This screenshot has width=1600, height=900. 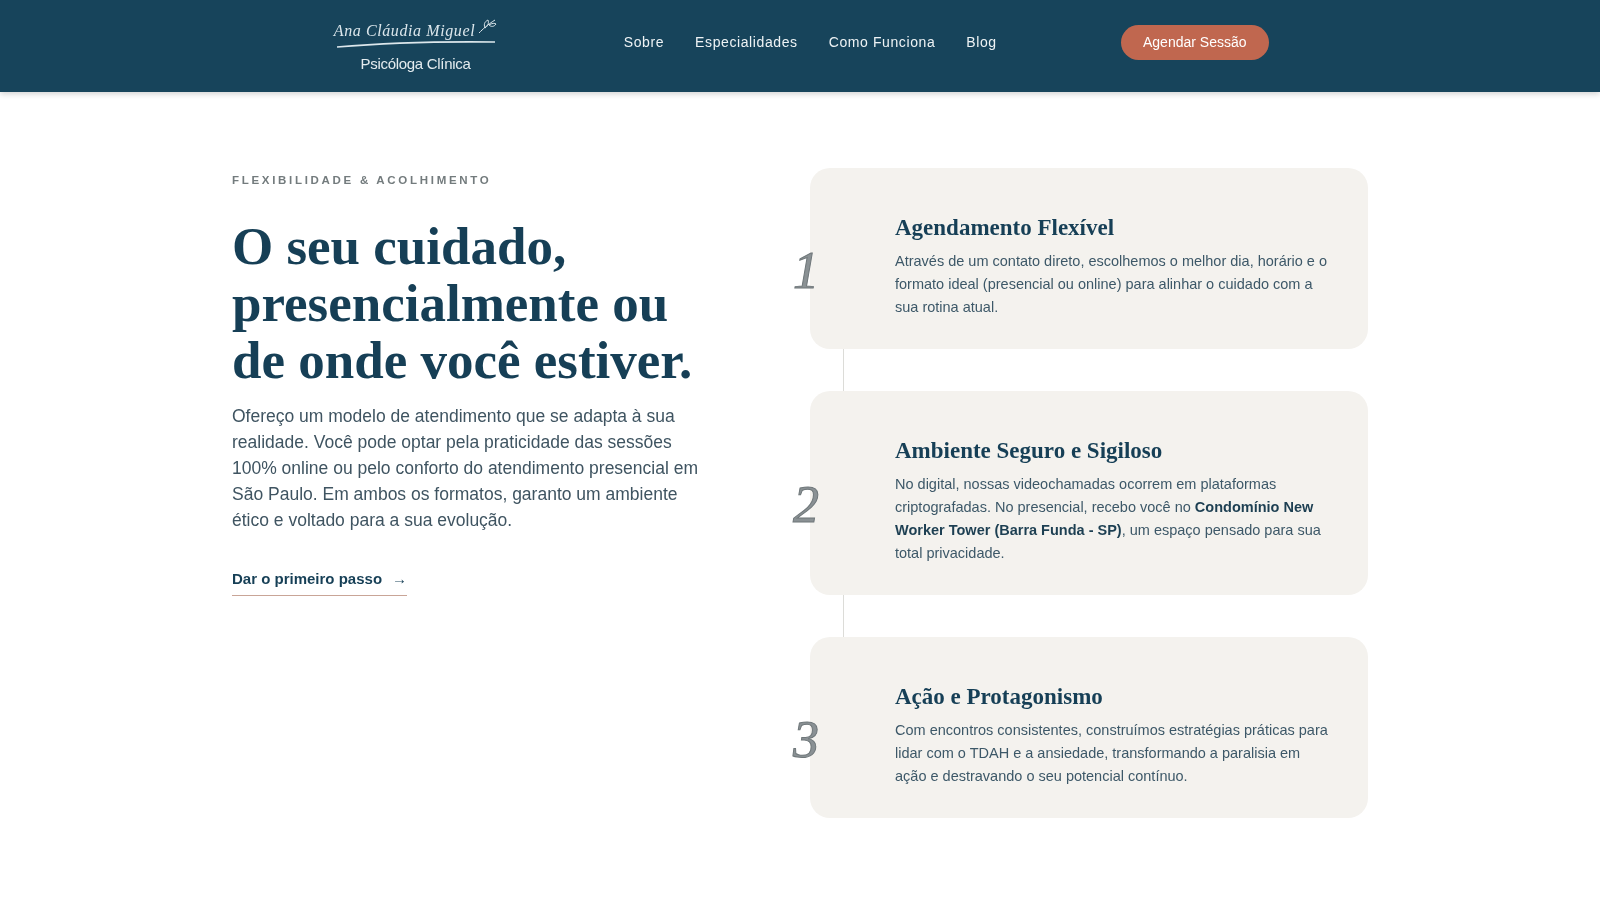 What do you see at coordinates (362, 180) in the screenshot?
I see `eyebrow-text: FLEXIBILIDADE & ACOLHIMENTO` at bounding box center [362, 180].